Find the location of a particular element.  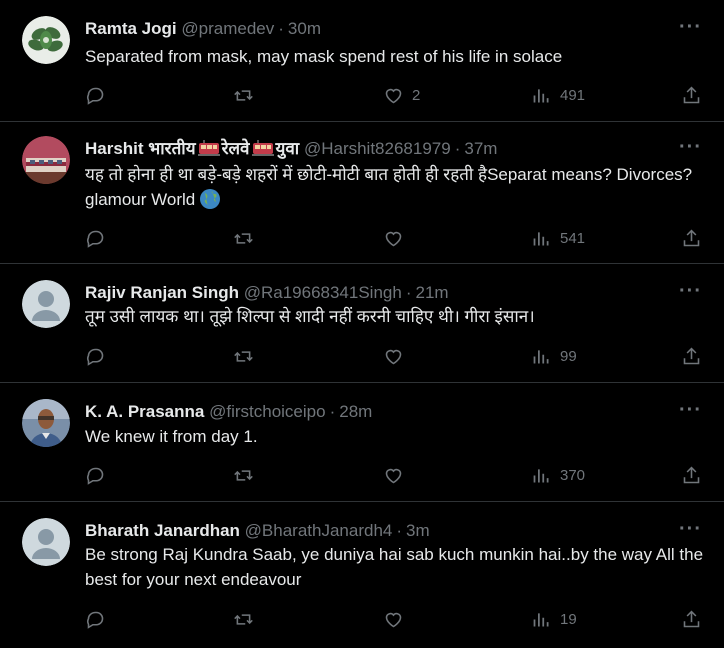

views-button: 491 is located at coordinates (558, 95).